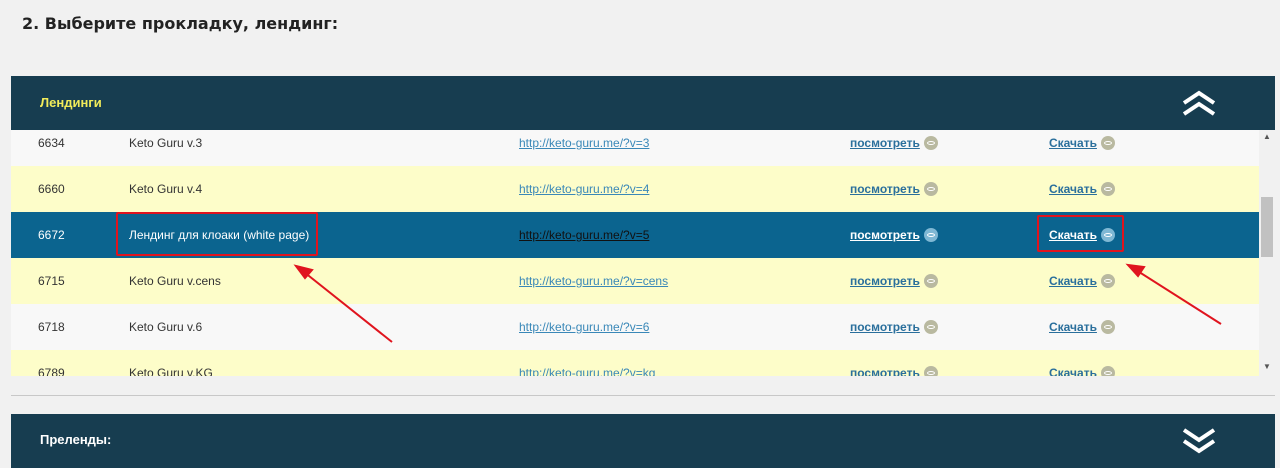  Describe the element at coordinates (1199, 441) in the screenshot. I see `chevron-double-down-icon` at that location.